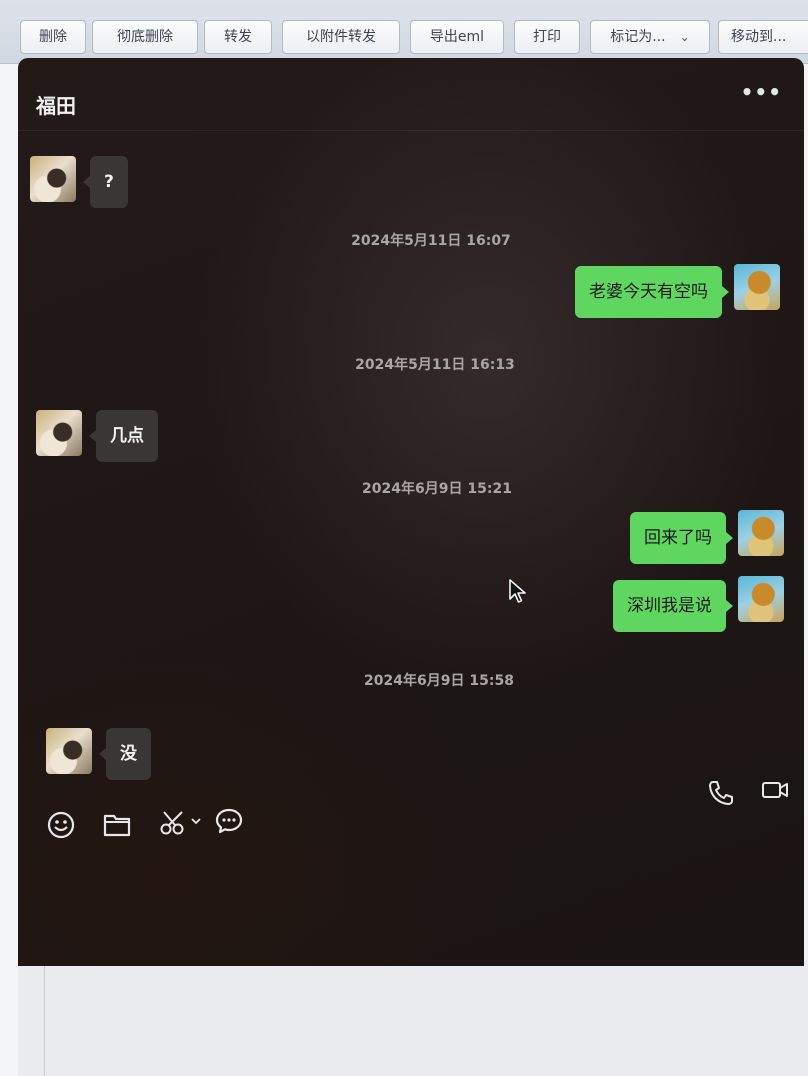  I want to click on message-bubble-received: 几点, so click(123, 436).